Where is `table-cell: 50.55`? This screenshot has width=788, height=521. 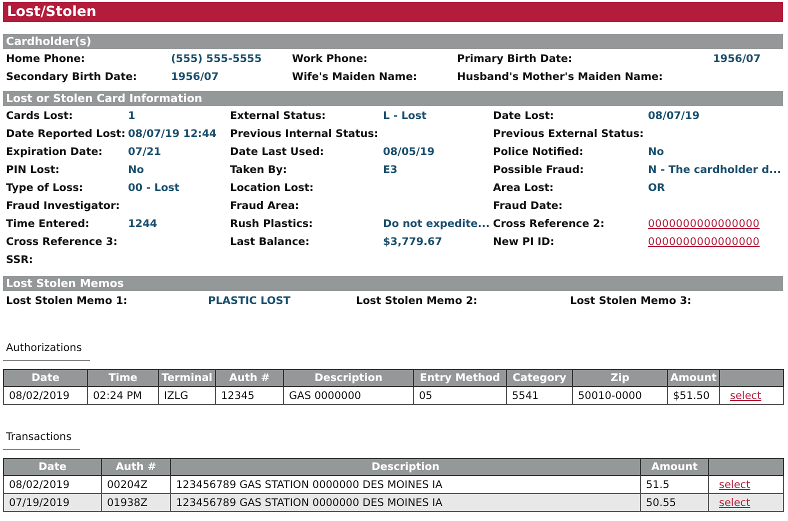 table-cell: 50.55 is located at coordinates (674, 503).